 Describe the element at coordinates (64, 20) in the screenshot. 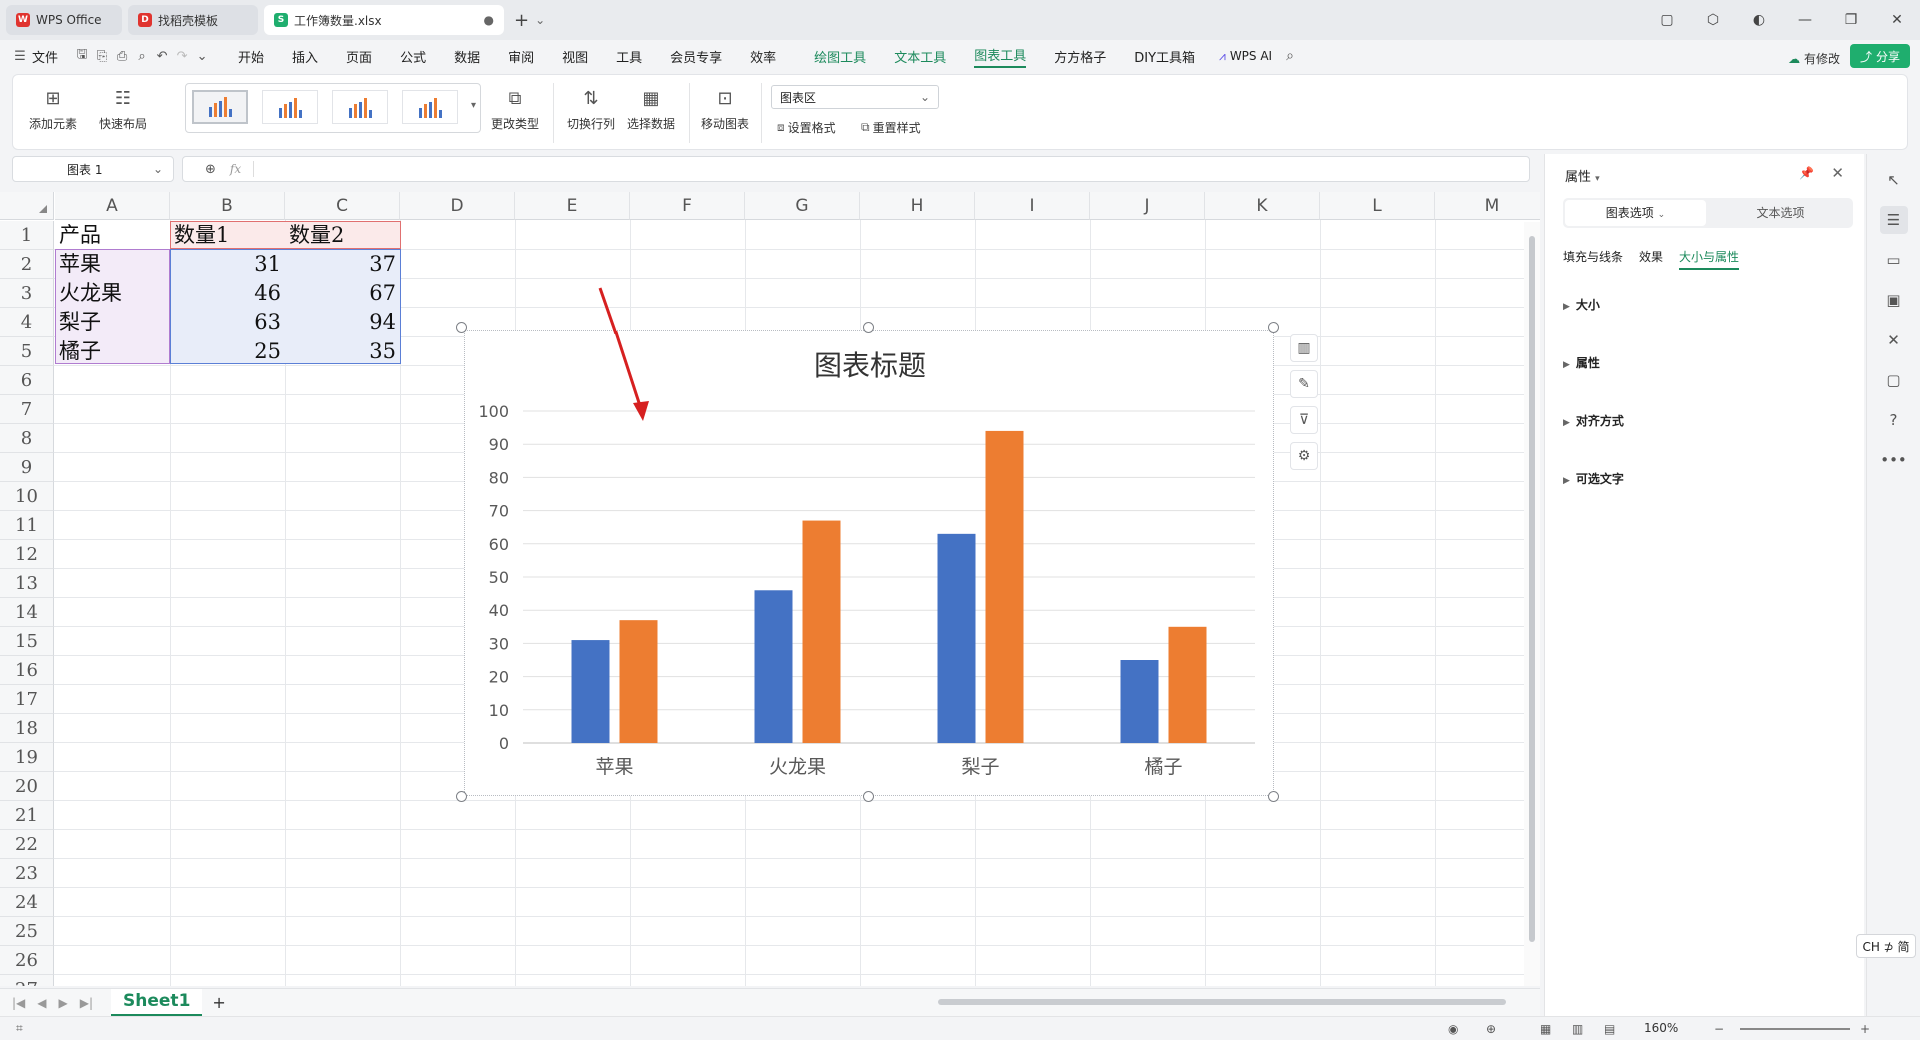

I see `tab-wps-office: W WPS Office` at that location.